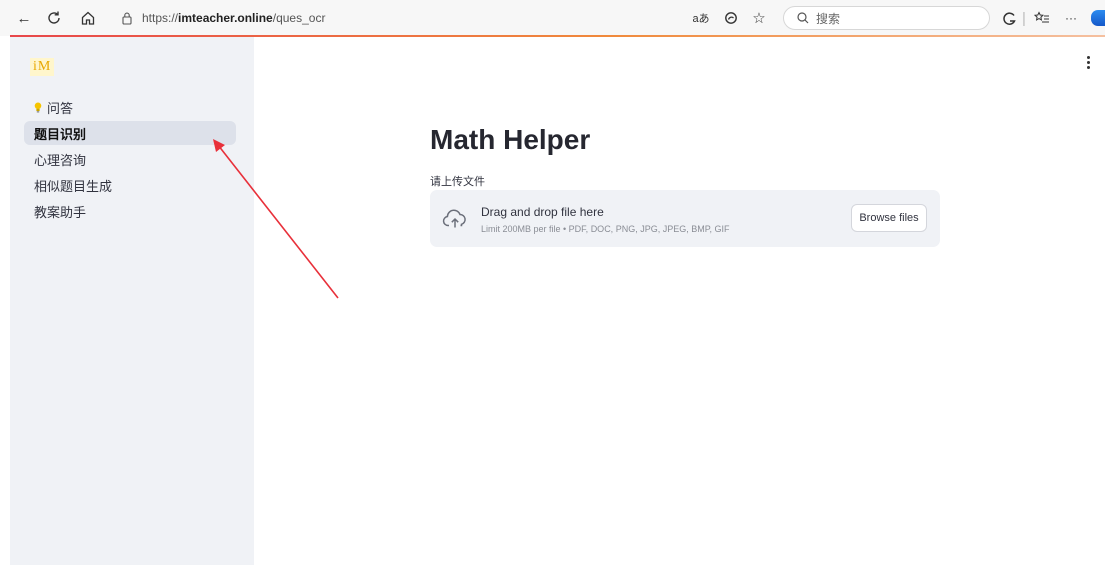  What do you see at coordinates (130, 133) in the screenshot?
I see `sidebar-item-question-recognition: 题目识别` at bounding box center [130, 133].